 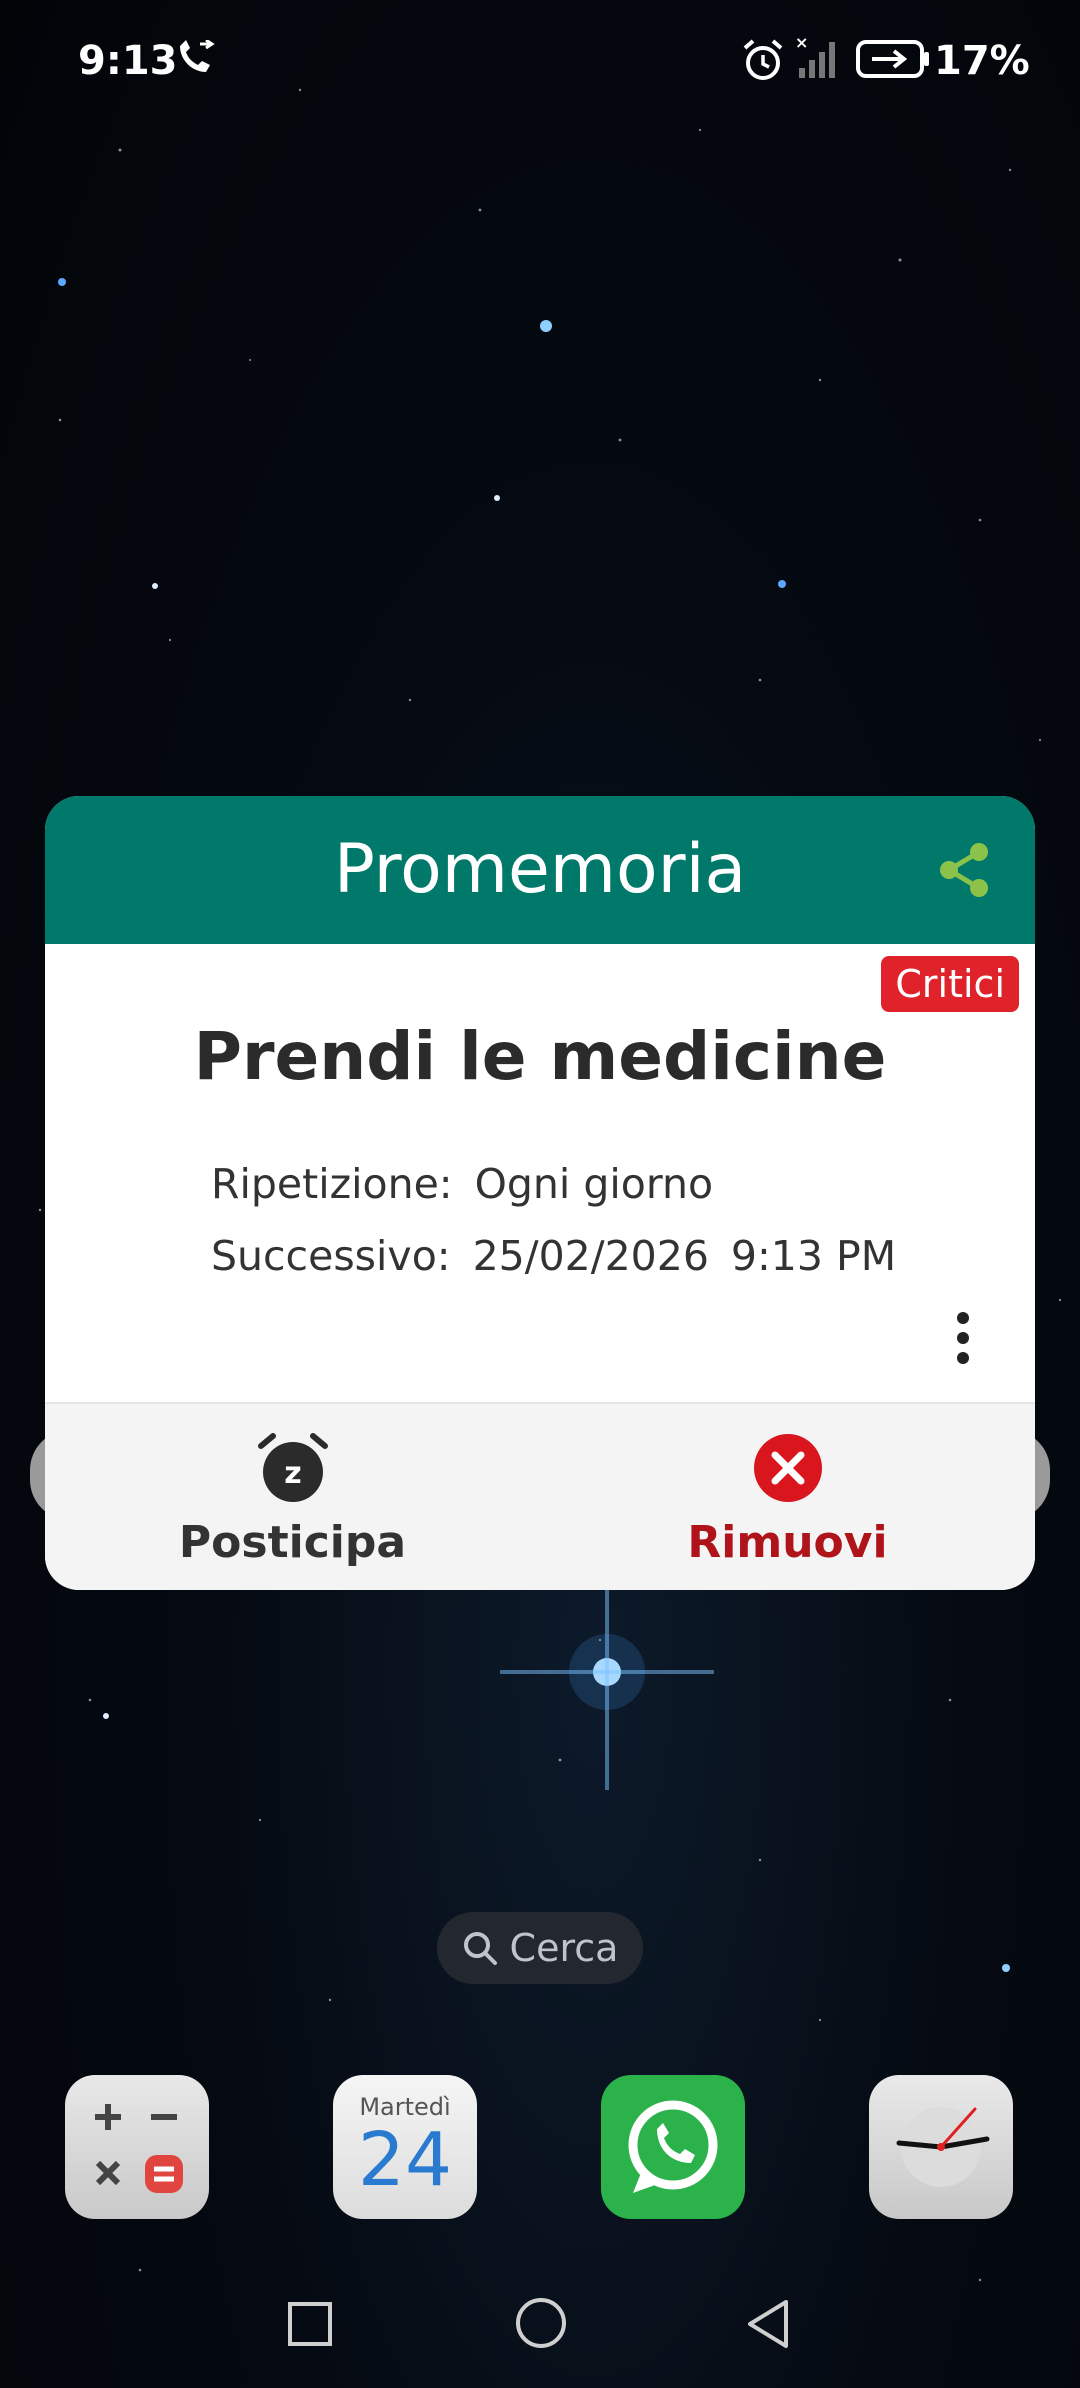 I want to click on call-icon, so click(x=197, y=56).